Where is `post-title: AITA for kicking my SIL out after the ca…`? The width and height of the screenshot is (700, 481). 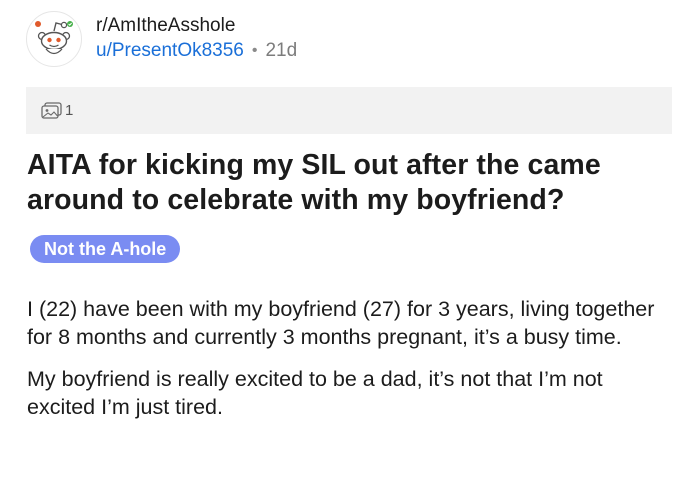
post-title: AITA for kicking my SIL out after the ca… is located at coordinates (350, 183).